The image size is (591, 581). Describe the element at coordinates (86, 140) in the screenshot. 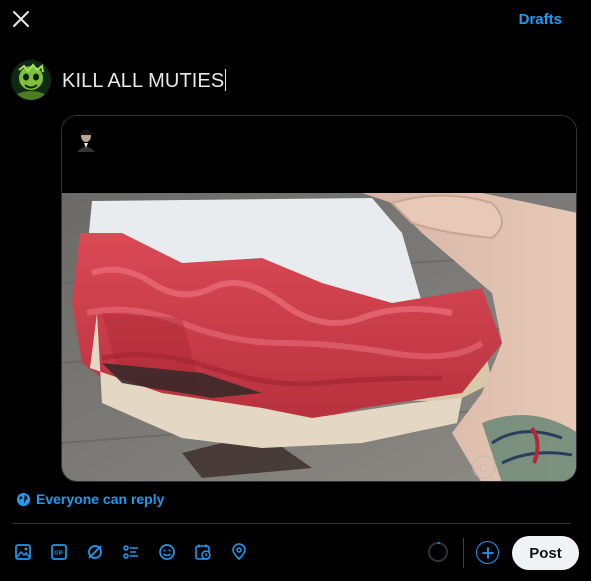

I see `embedded-post-avatar` at that location.